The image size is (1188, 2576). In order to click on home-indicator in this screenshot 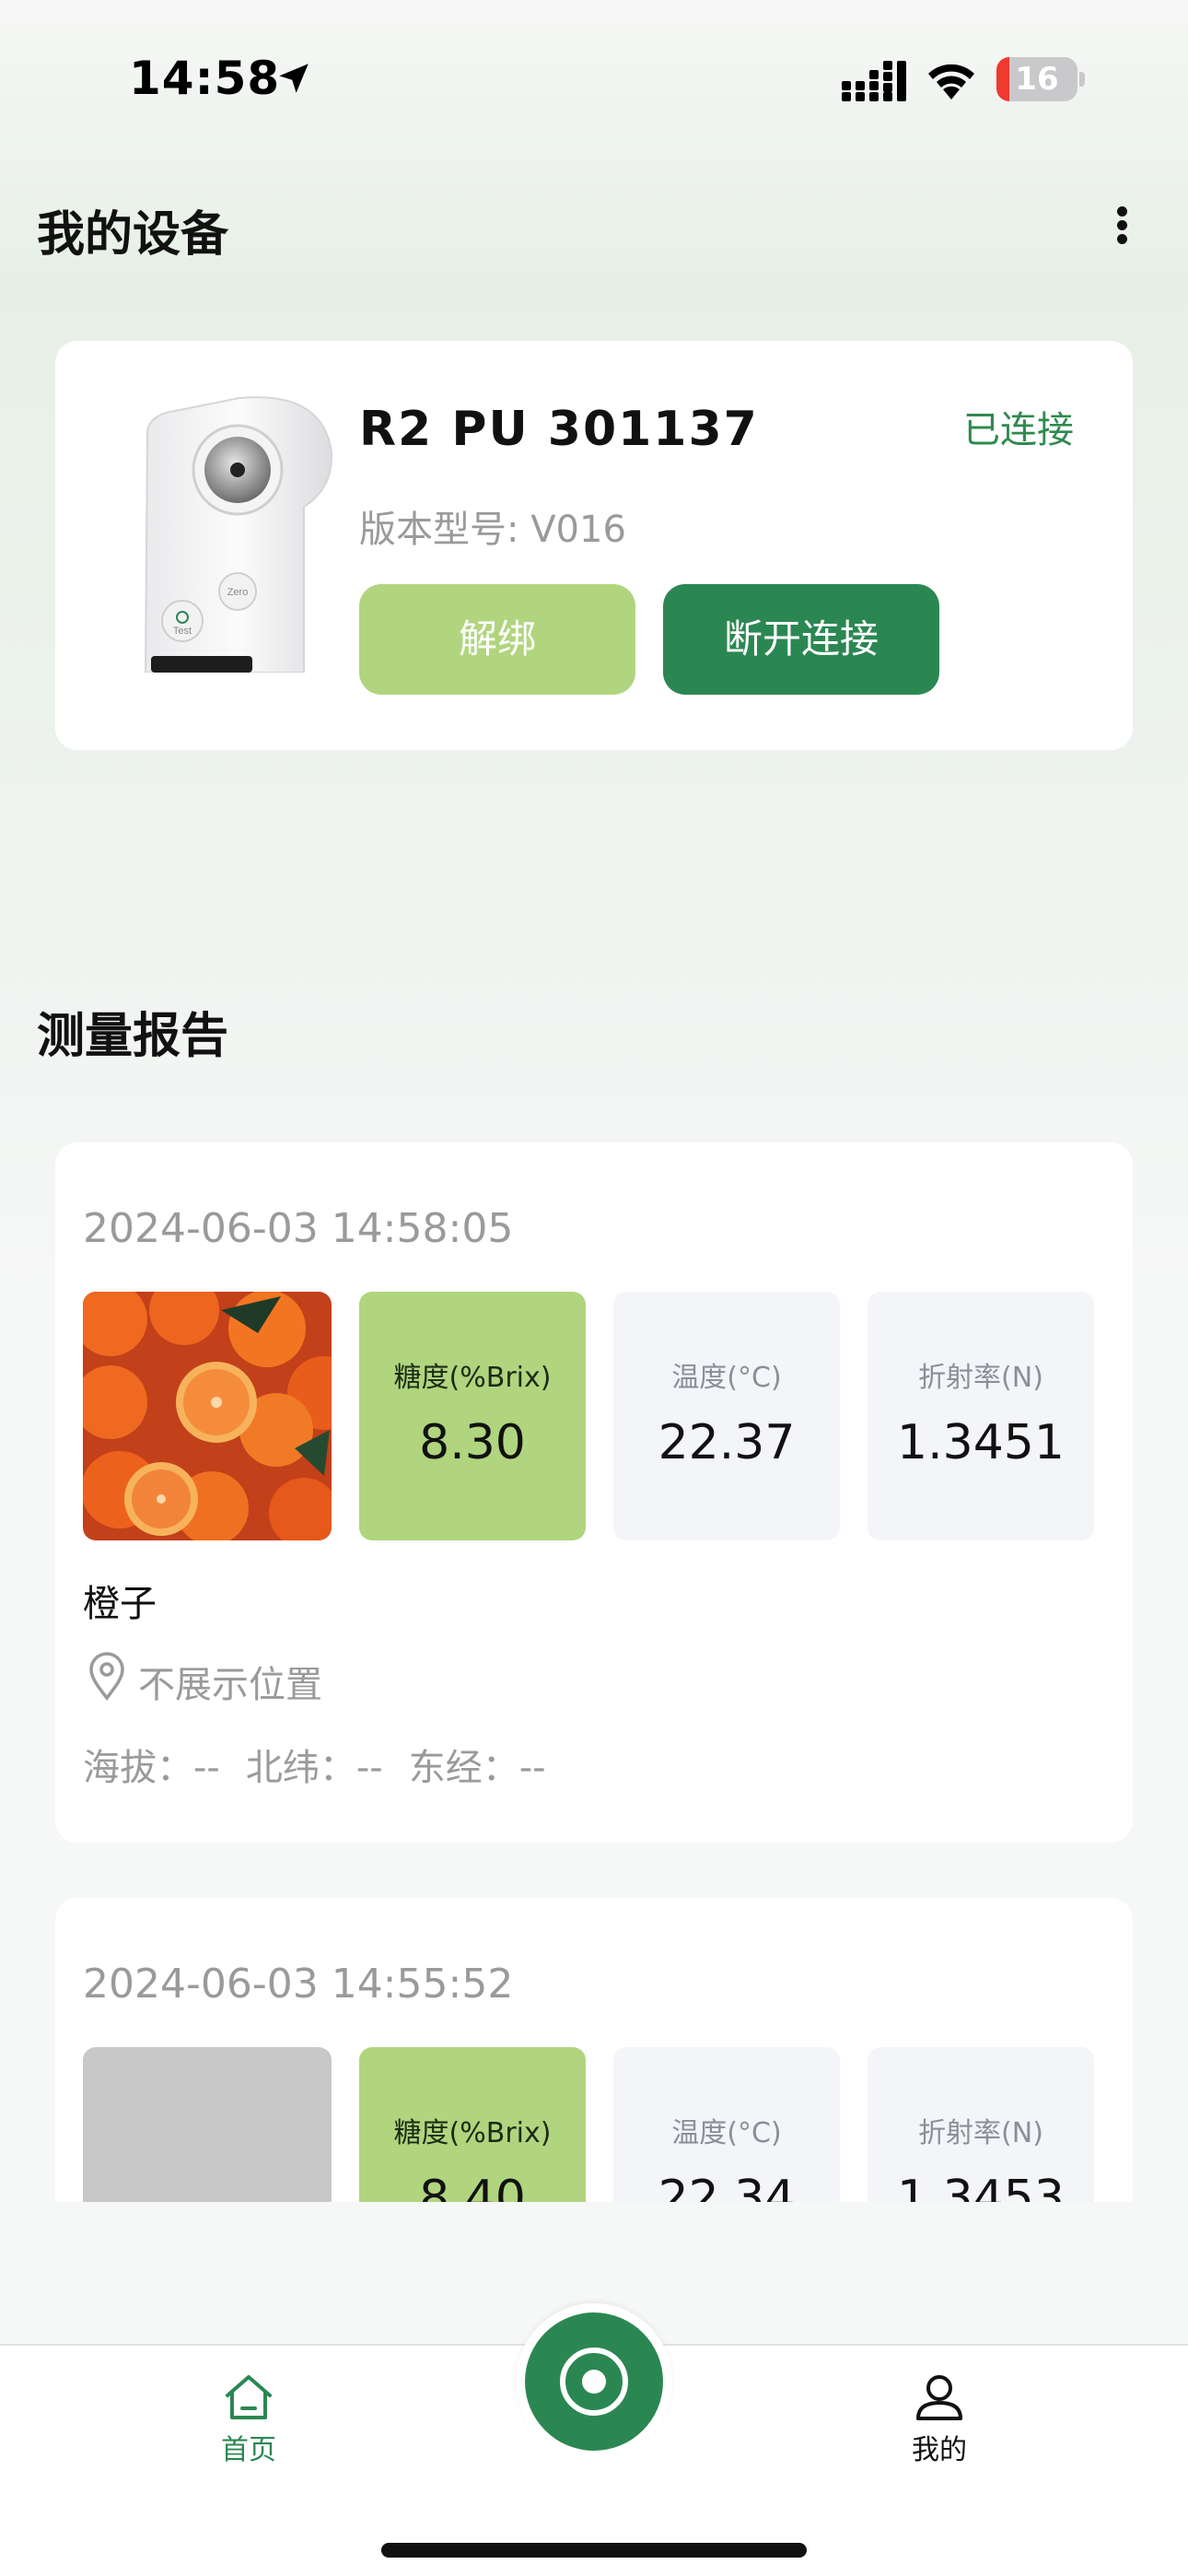, I will do `click(594, 2550)`.